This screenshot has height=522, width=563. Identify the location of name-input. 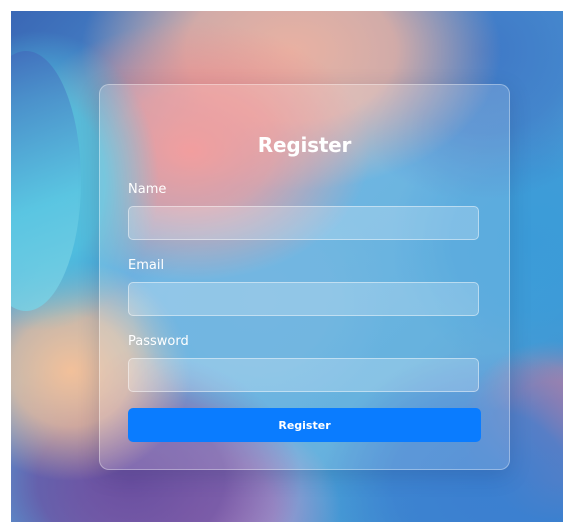
(303, 223).